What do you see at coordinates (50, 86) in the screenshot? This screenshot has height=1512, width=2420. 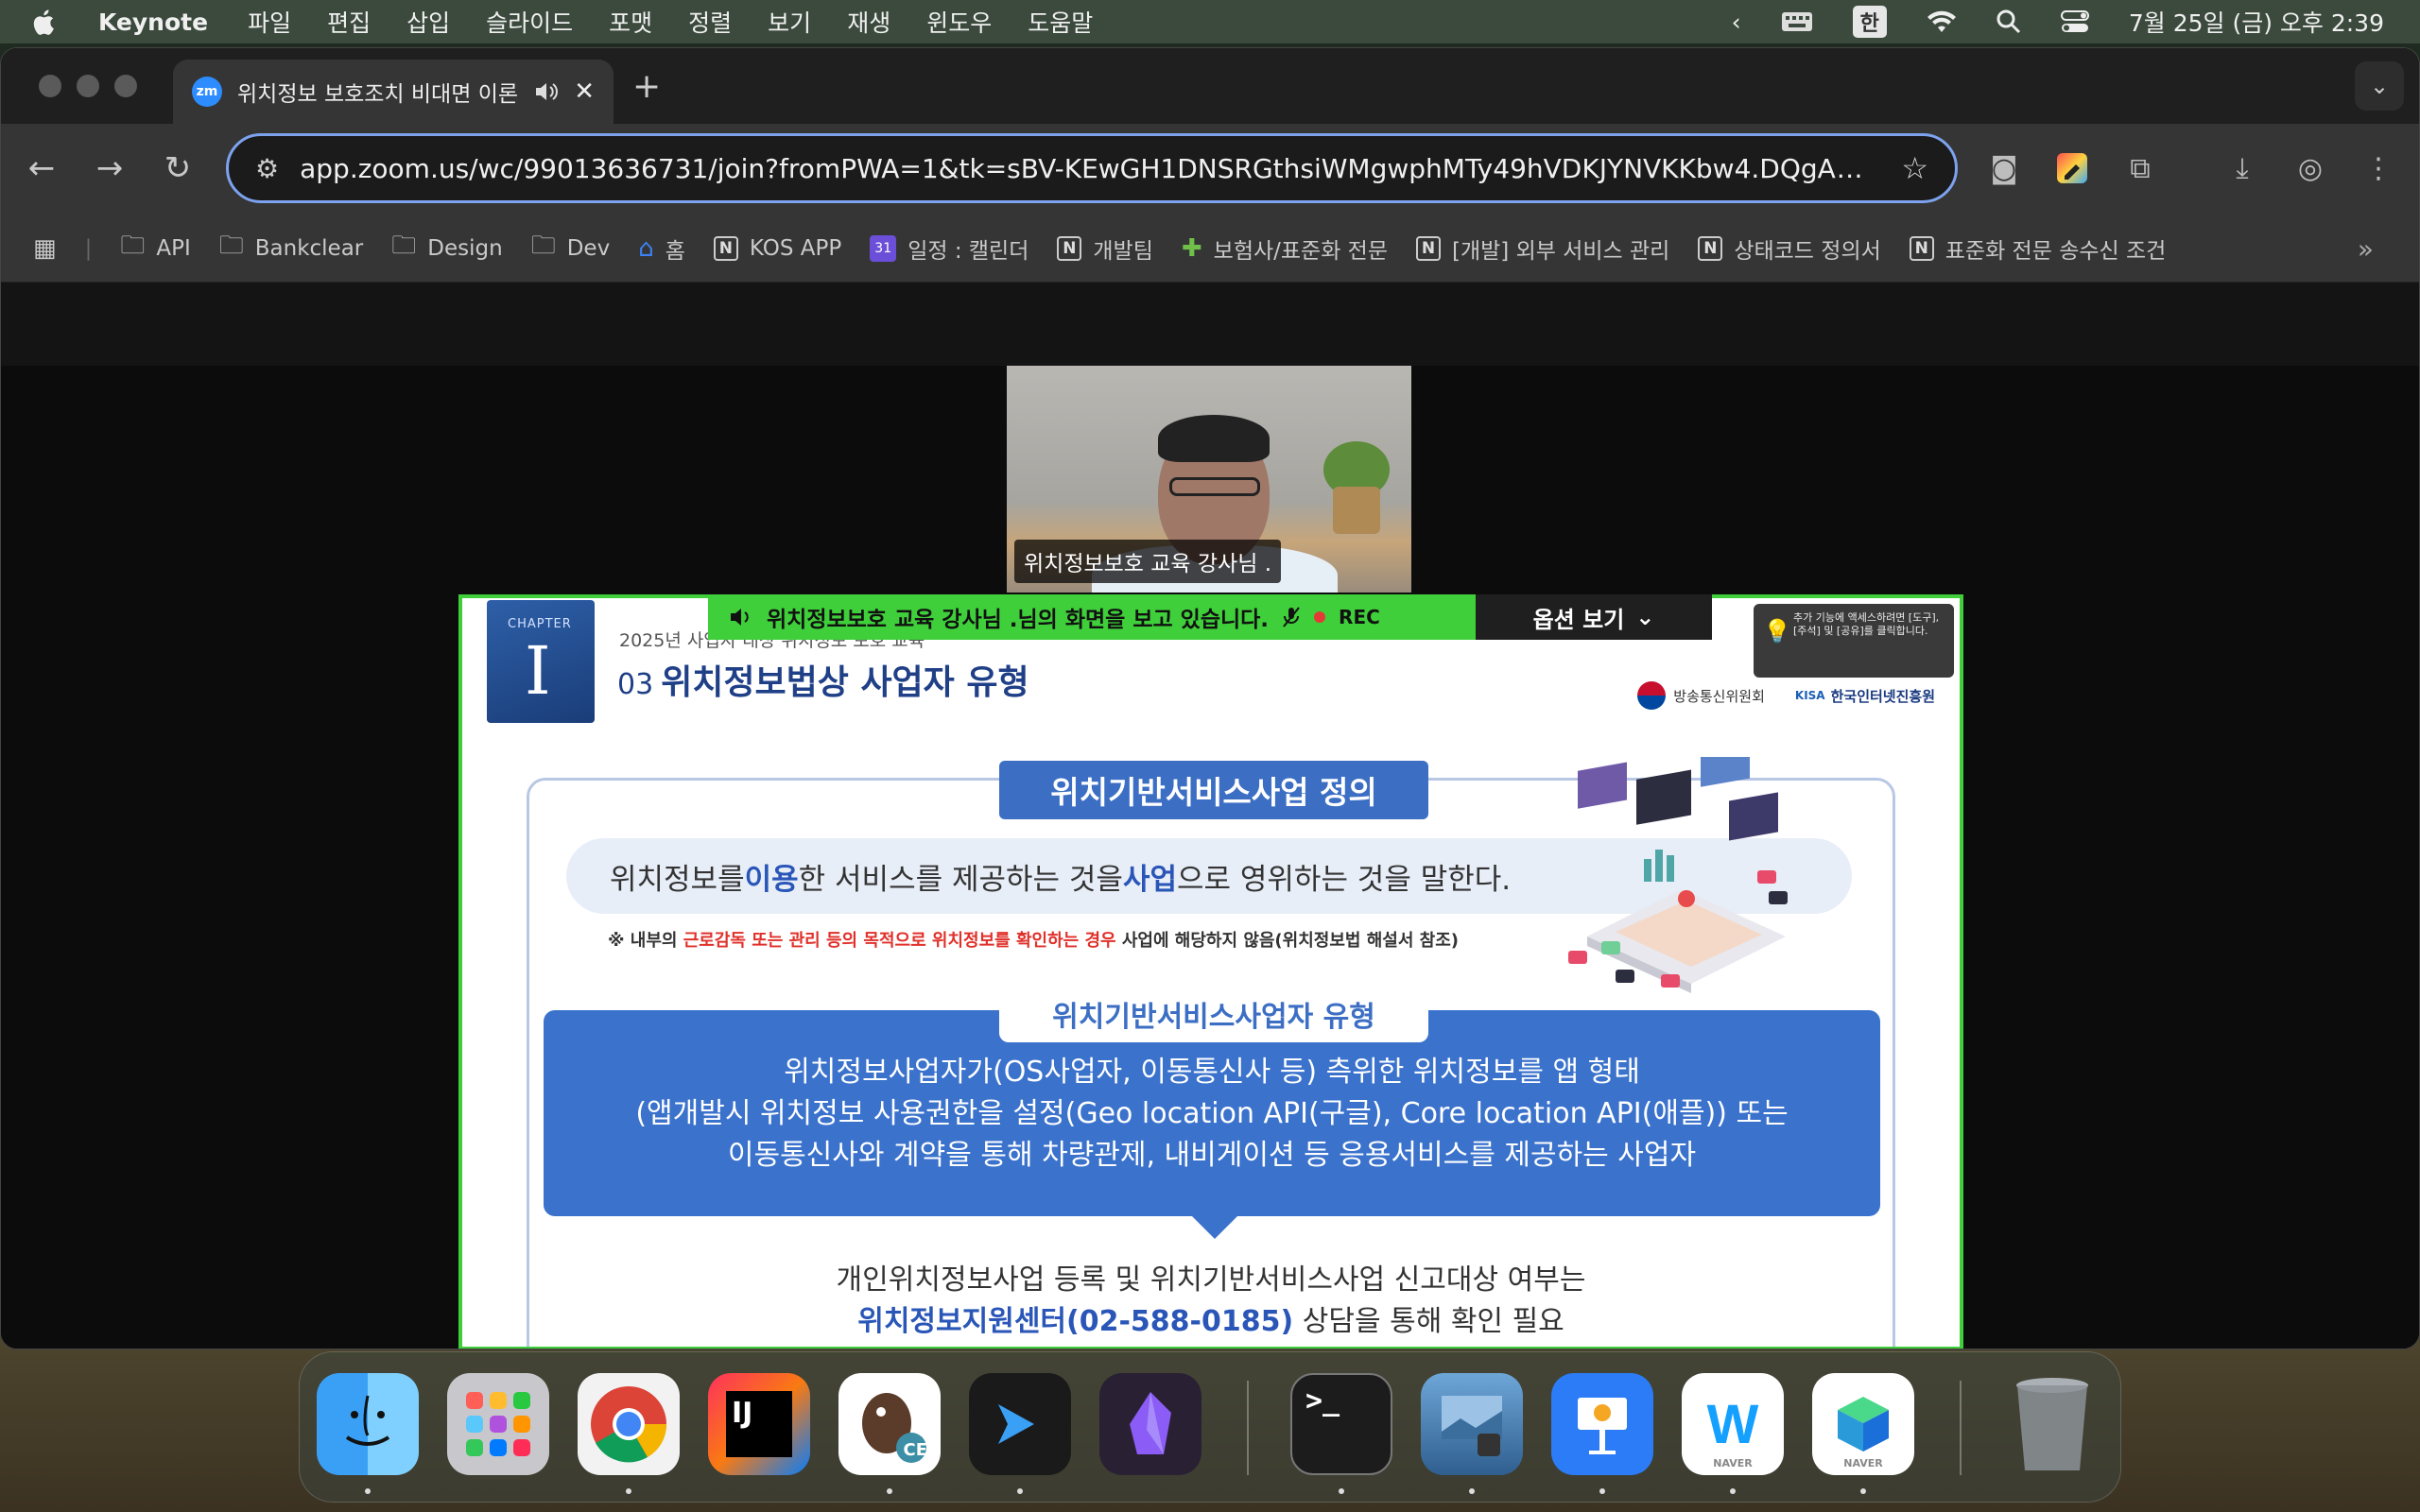 I see `window-close-button` at bounding box center [50, 86].